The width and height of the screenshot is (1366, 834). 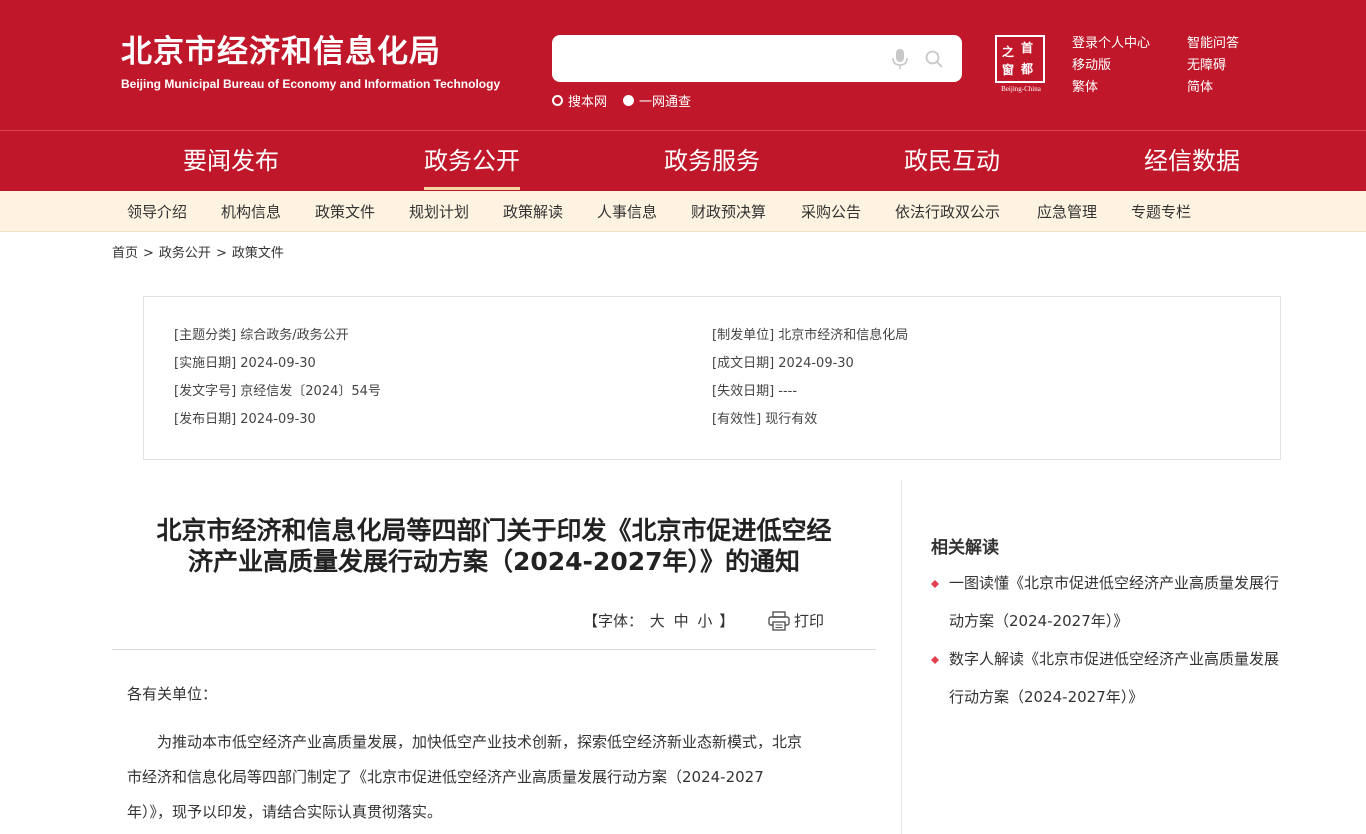 I want to click on sub-nav-item: 人事信息, so click(x=627, y=212).